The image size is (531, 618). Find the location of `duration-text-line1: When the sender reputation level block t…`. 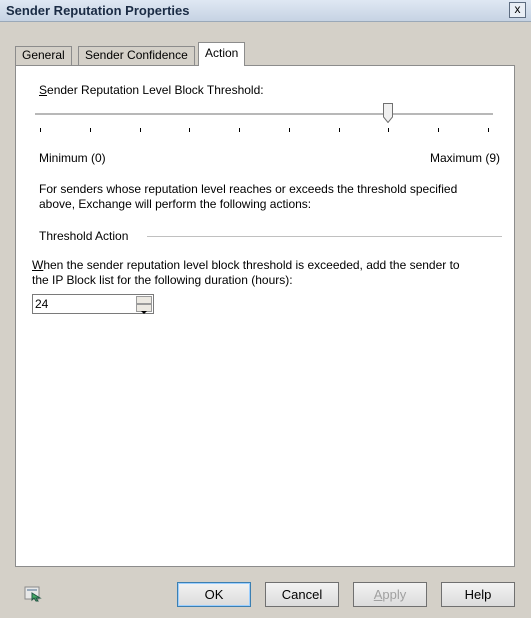

duration-text-line1: When the sender reputation level block t… is located at coordinates (246, 265).